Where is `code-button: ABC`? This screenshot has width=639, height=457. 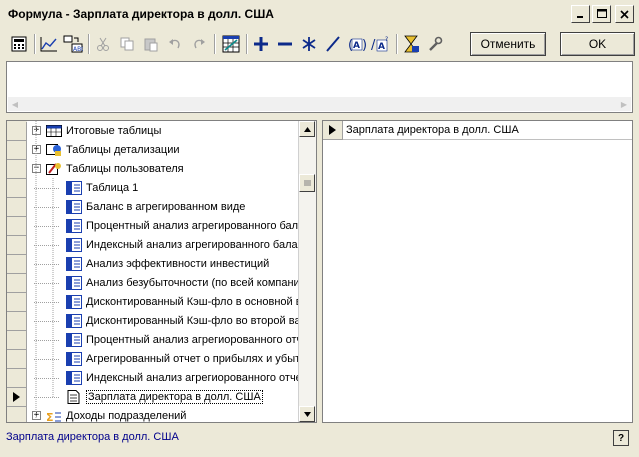
code-button: ABC is located at coordinates (73, 44).